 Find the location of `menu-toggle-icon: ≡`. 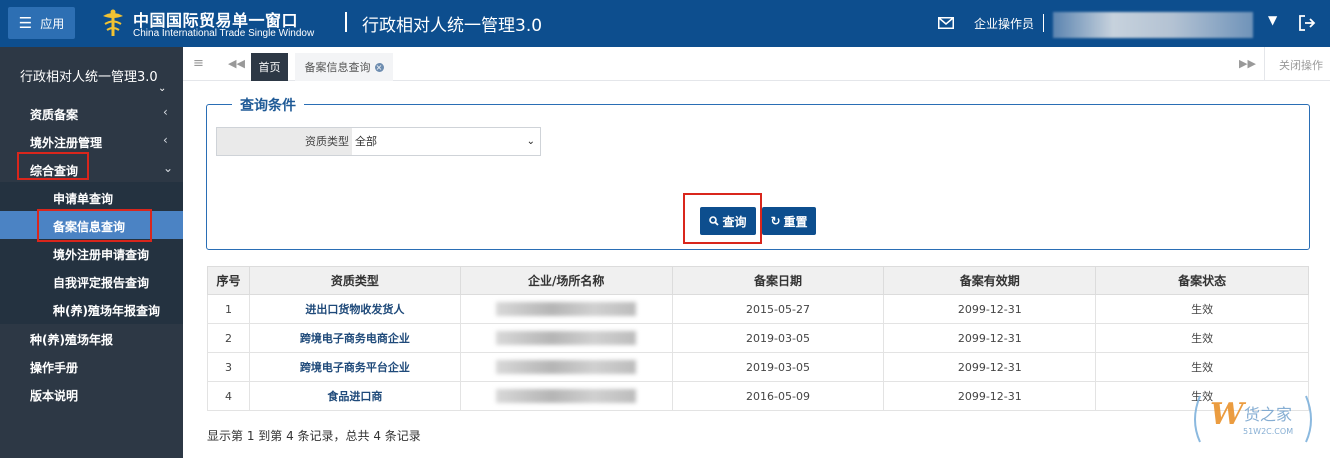

menu-toggle-icon: ≡ is located at coordinates (198, 63).